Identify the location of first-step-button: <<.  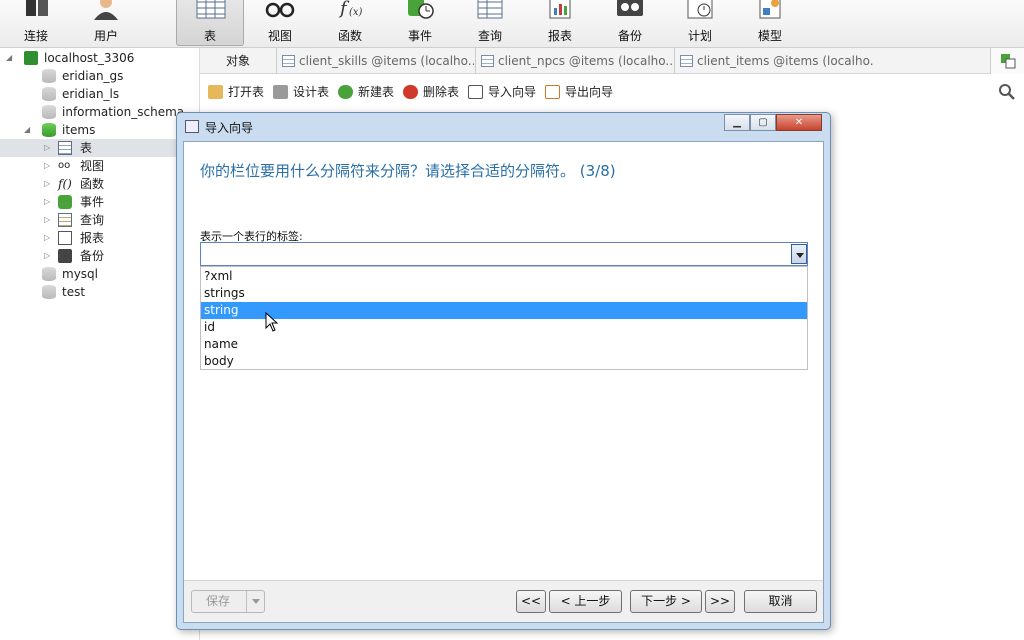
(531, 601).